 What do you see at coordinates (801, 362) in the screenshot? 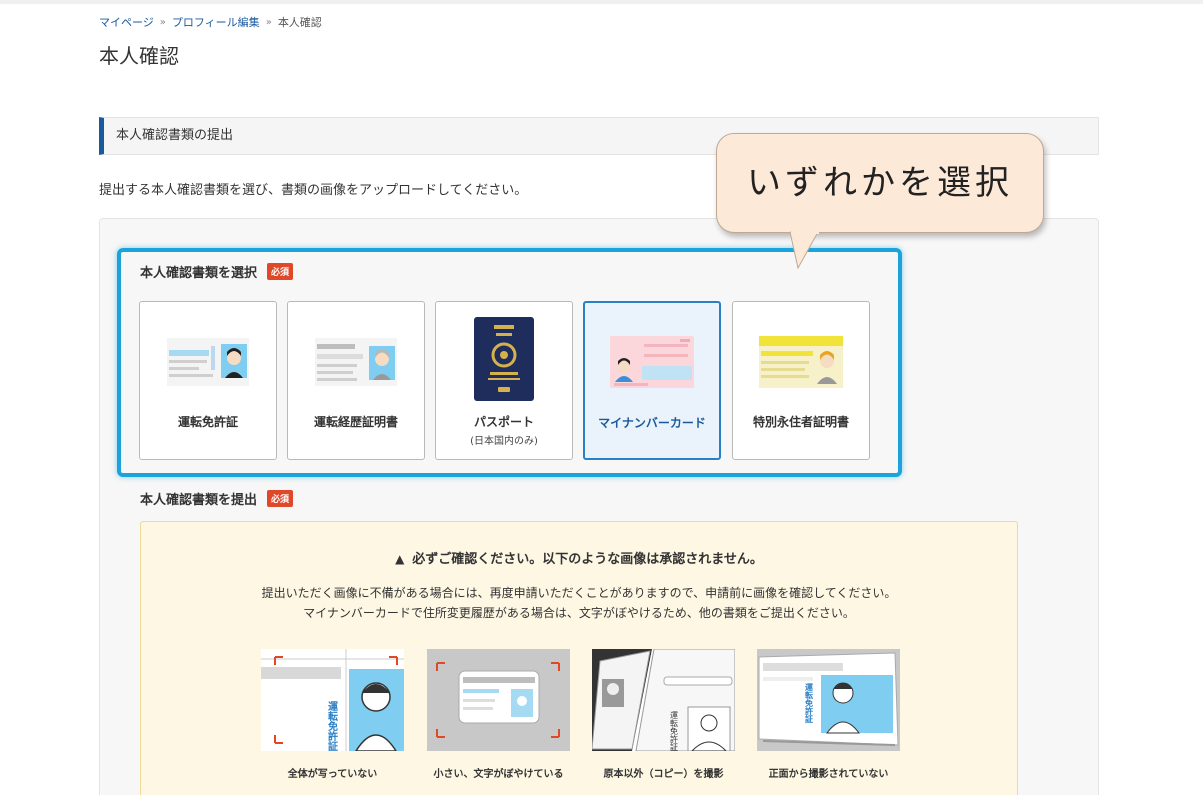
I see `resident-certificate-icon` at bounding box center [801, 362].